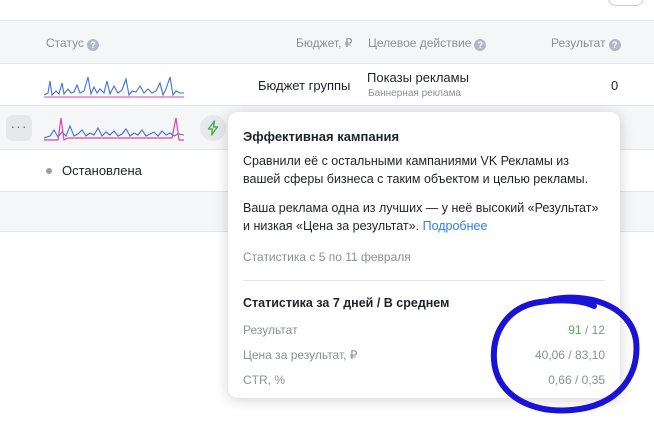 This screenshot has width=654, height=435. Describe the element at coordinates (576, 380) in the screenshot. I see `stat-value: 0,66 / 0,35` at that location.